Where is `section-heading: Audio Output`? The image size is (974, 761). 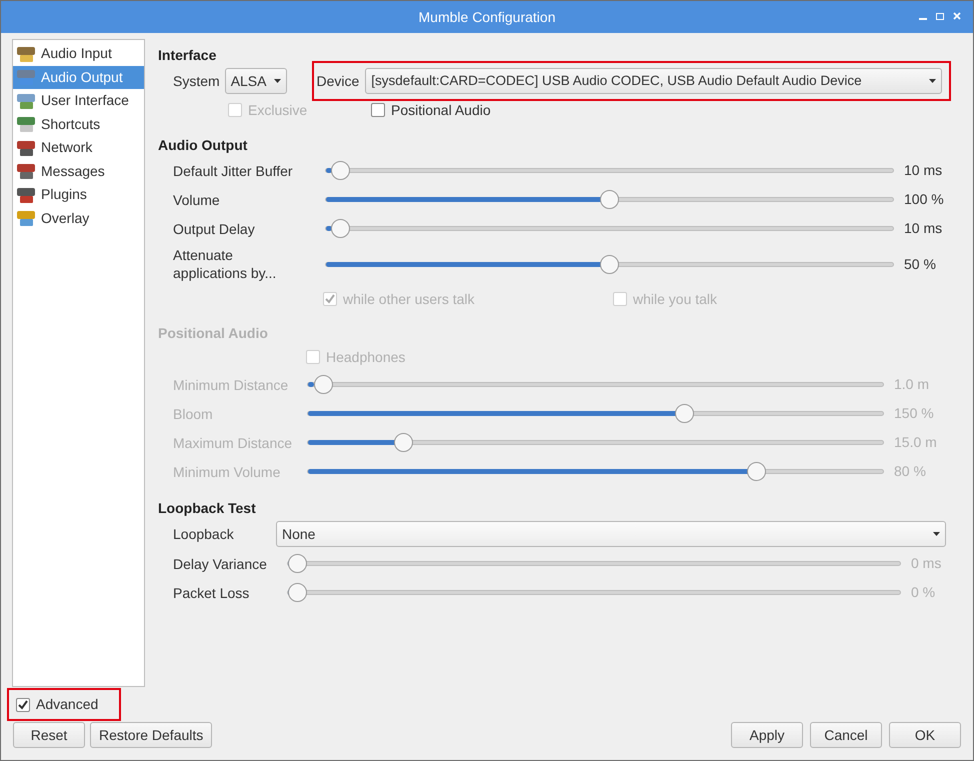 section-heading: Audio Output is located at coordinates (203, 145).